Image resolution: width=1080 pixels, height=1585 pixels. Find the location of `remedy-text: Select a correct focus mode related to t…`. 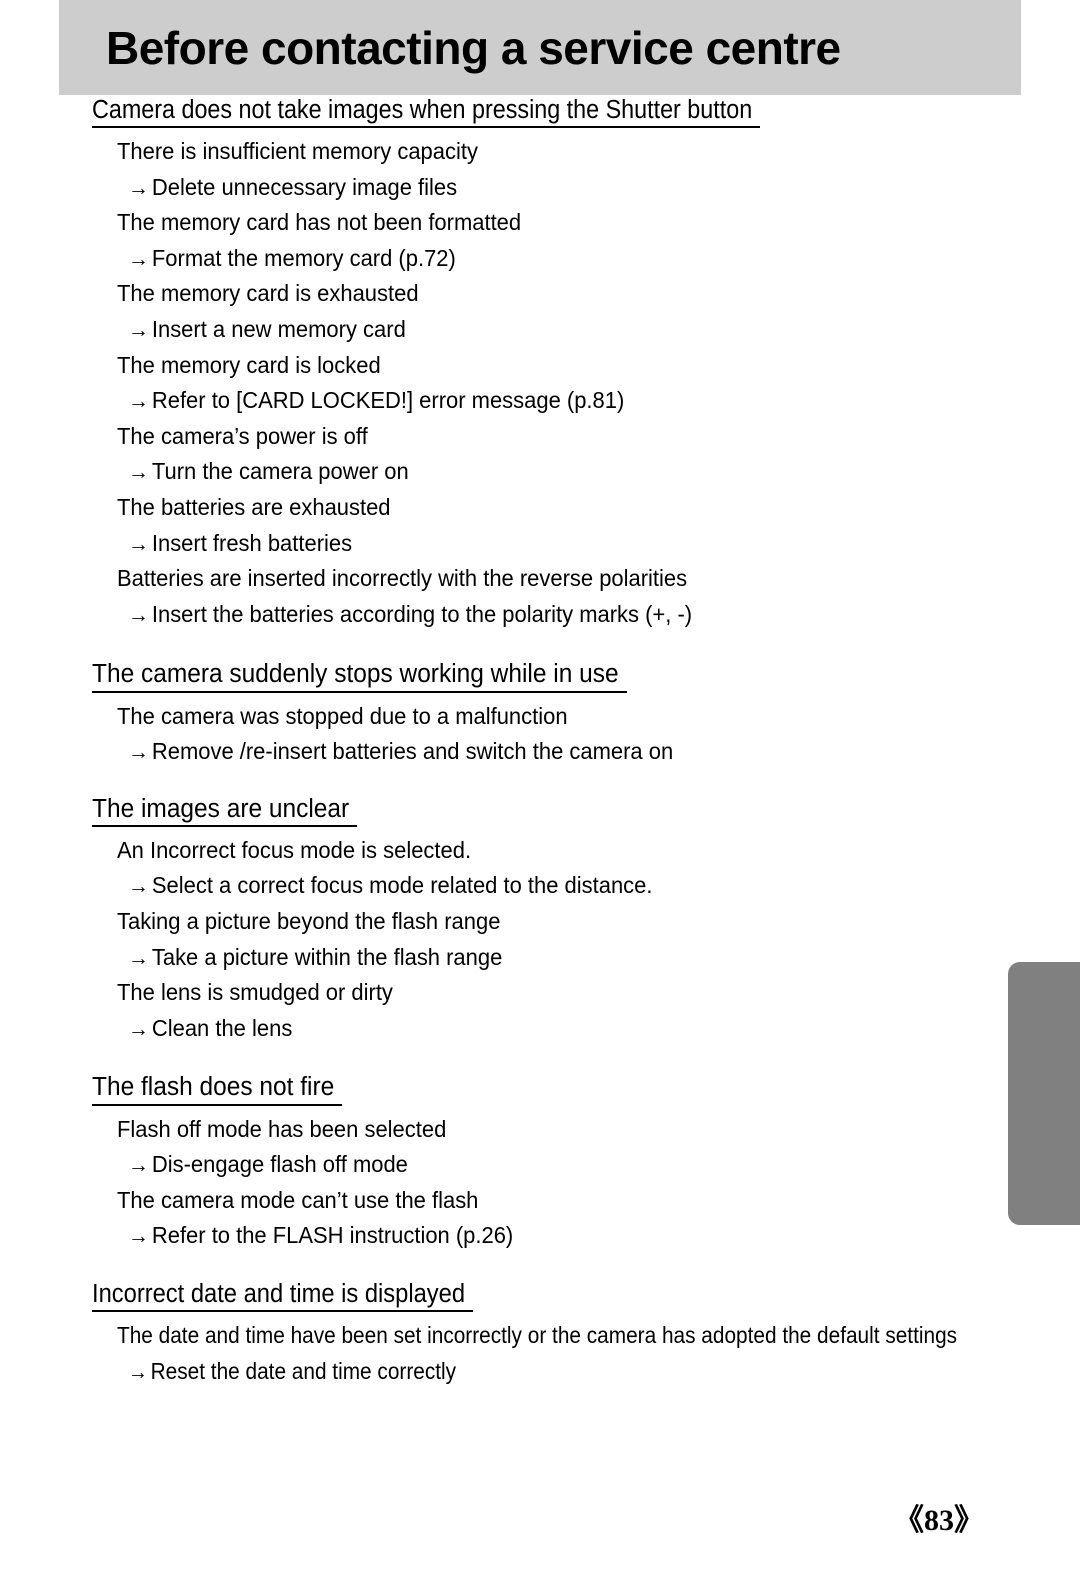

remedy-text: Select a correct focus mode related to t… is located at coordinates (402, 885).